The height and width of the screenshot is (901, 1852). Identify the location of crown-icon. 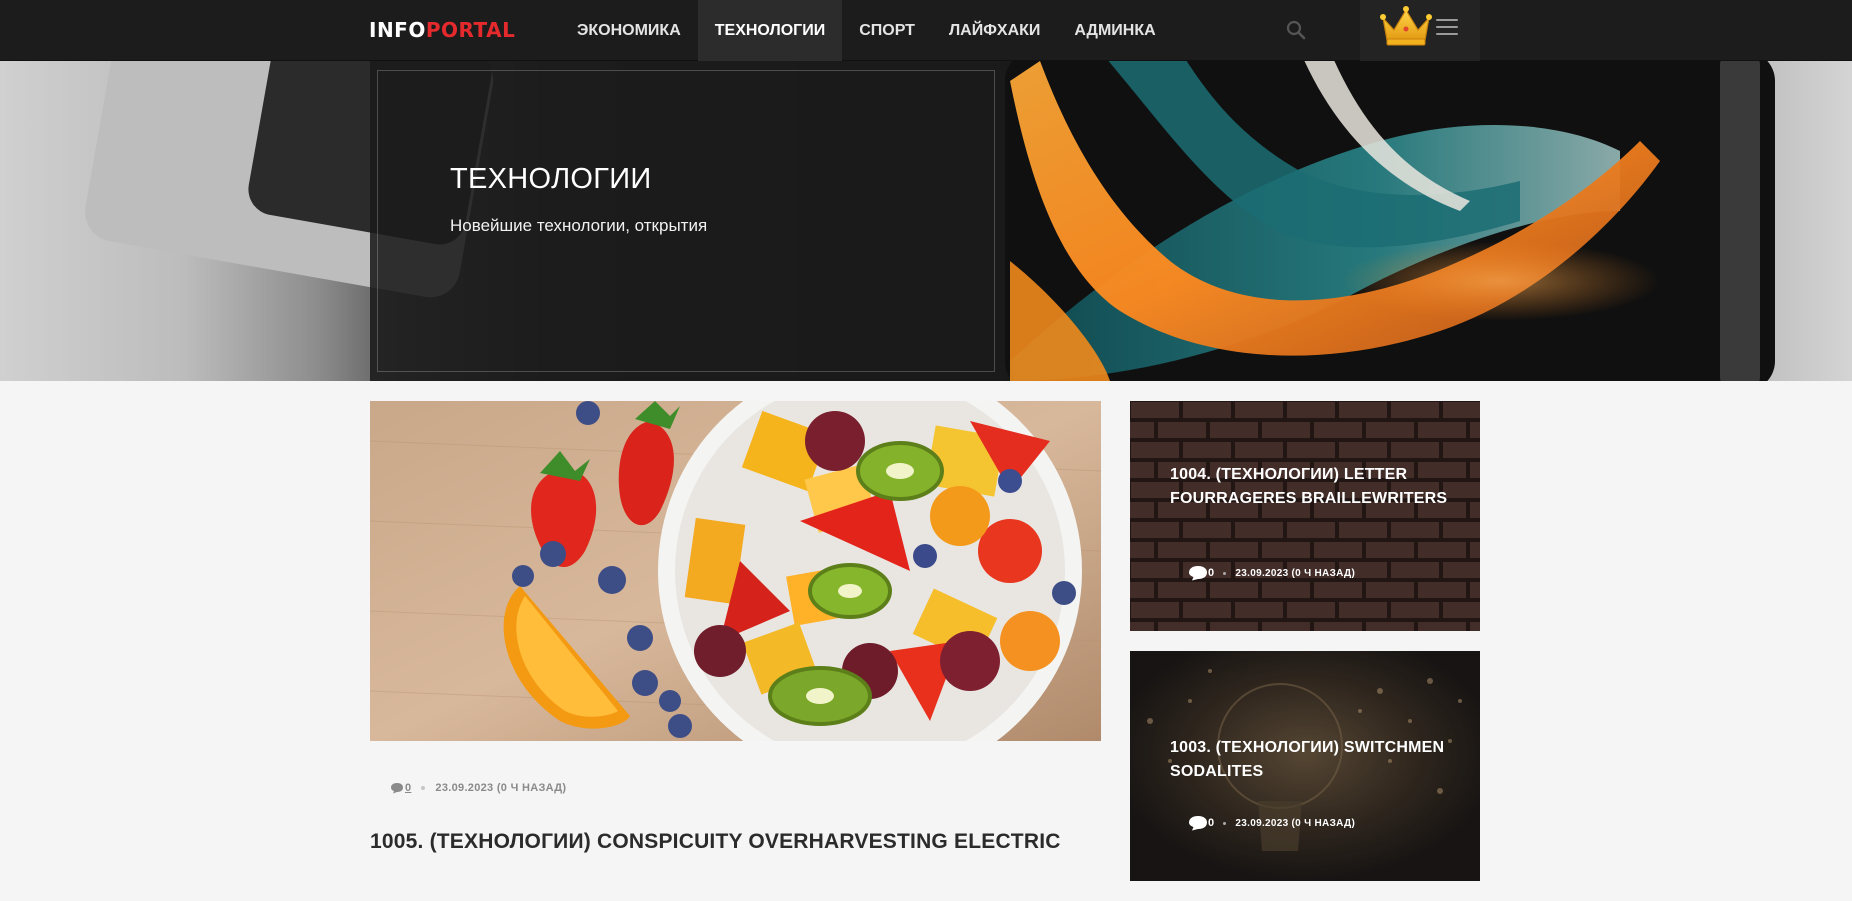
(1406, 26).